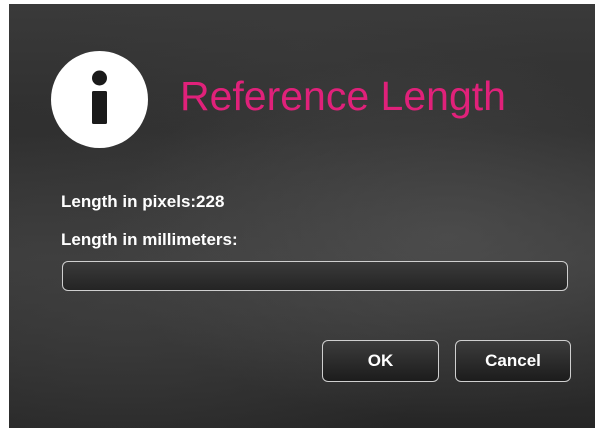 The width and height of the screenshot is (605, 428). Describe the element at coordinates (513, 361) in the screenshot. I see `cancel-button: Cancel` at that location.